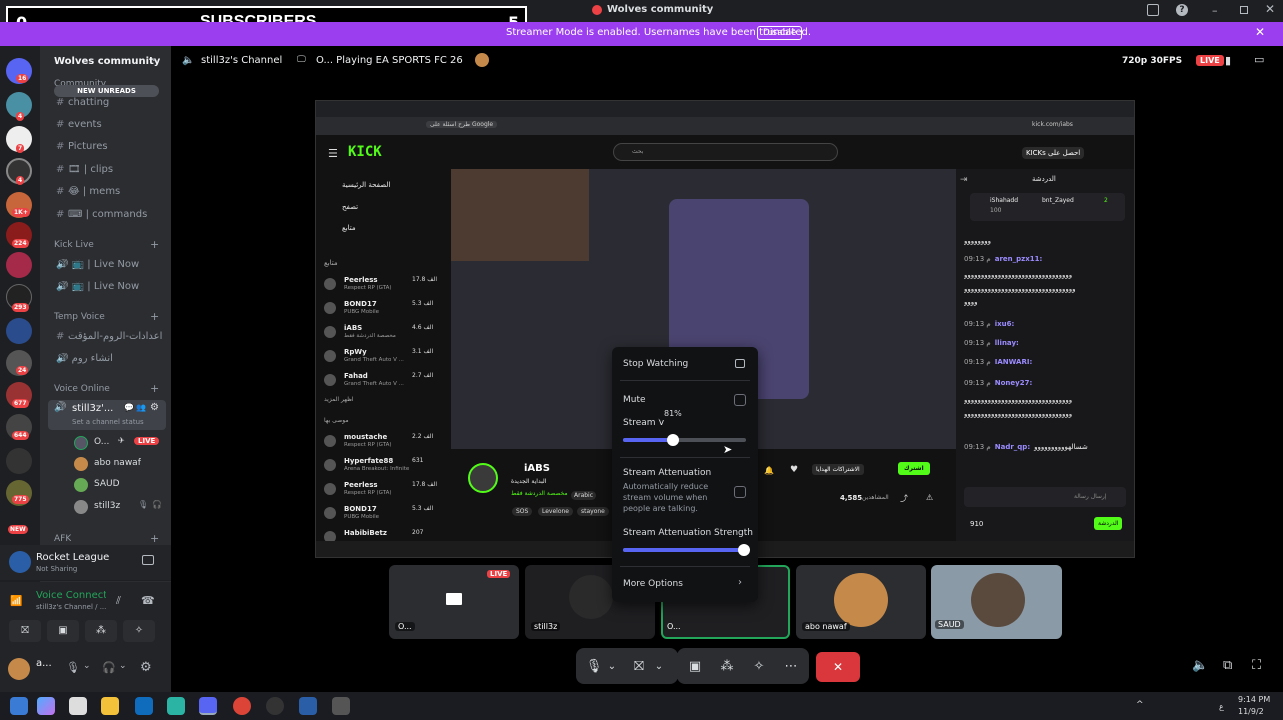 The height and width of the screenshot is (720, 1283). What do you see at coordinates (653, 584) in the screenshot?
I see `menu-more-options: More Options` at bounding box center [653, 584].